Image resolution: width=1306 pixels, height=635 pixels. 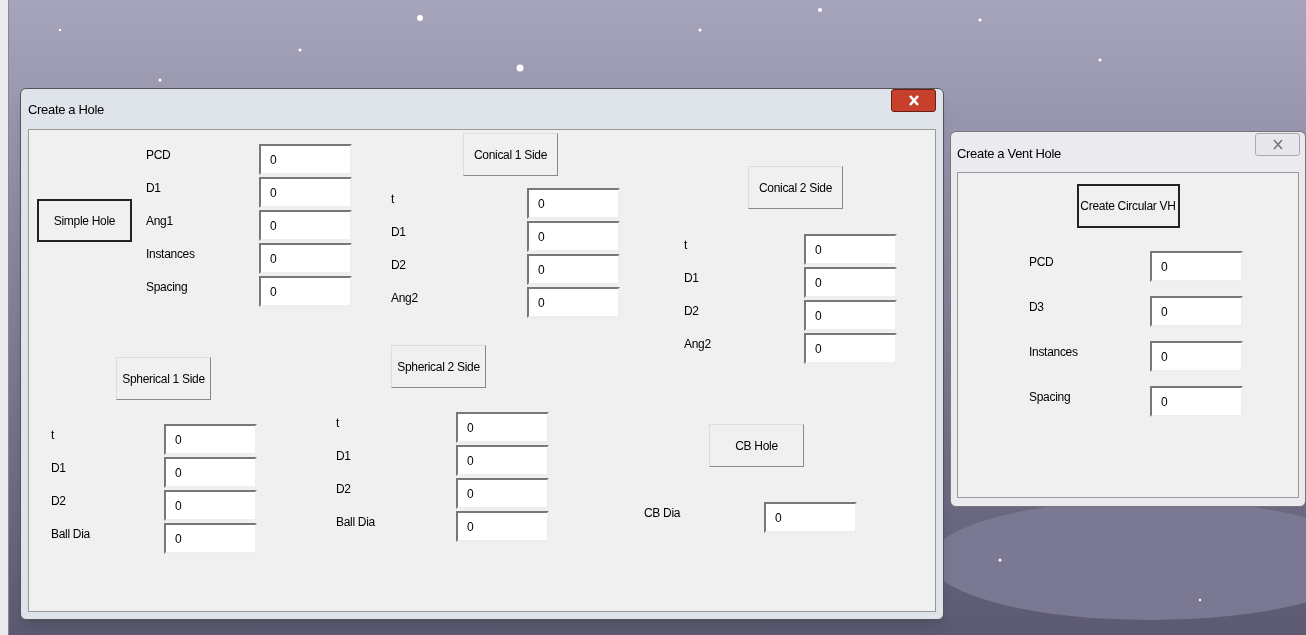 I want to click on window-title: Create a Vent Hole, so click(x=1009, y=154).